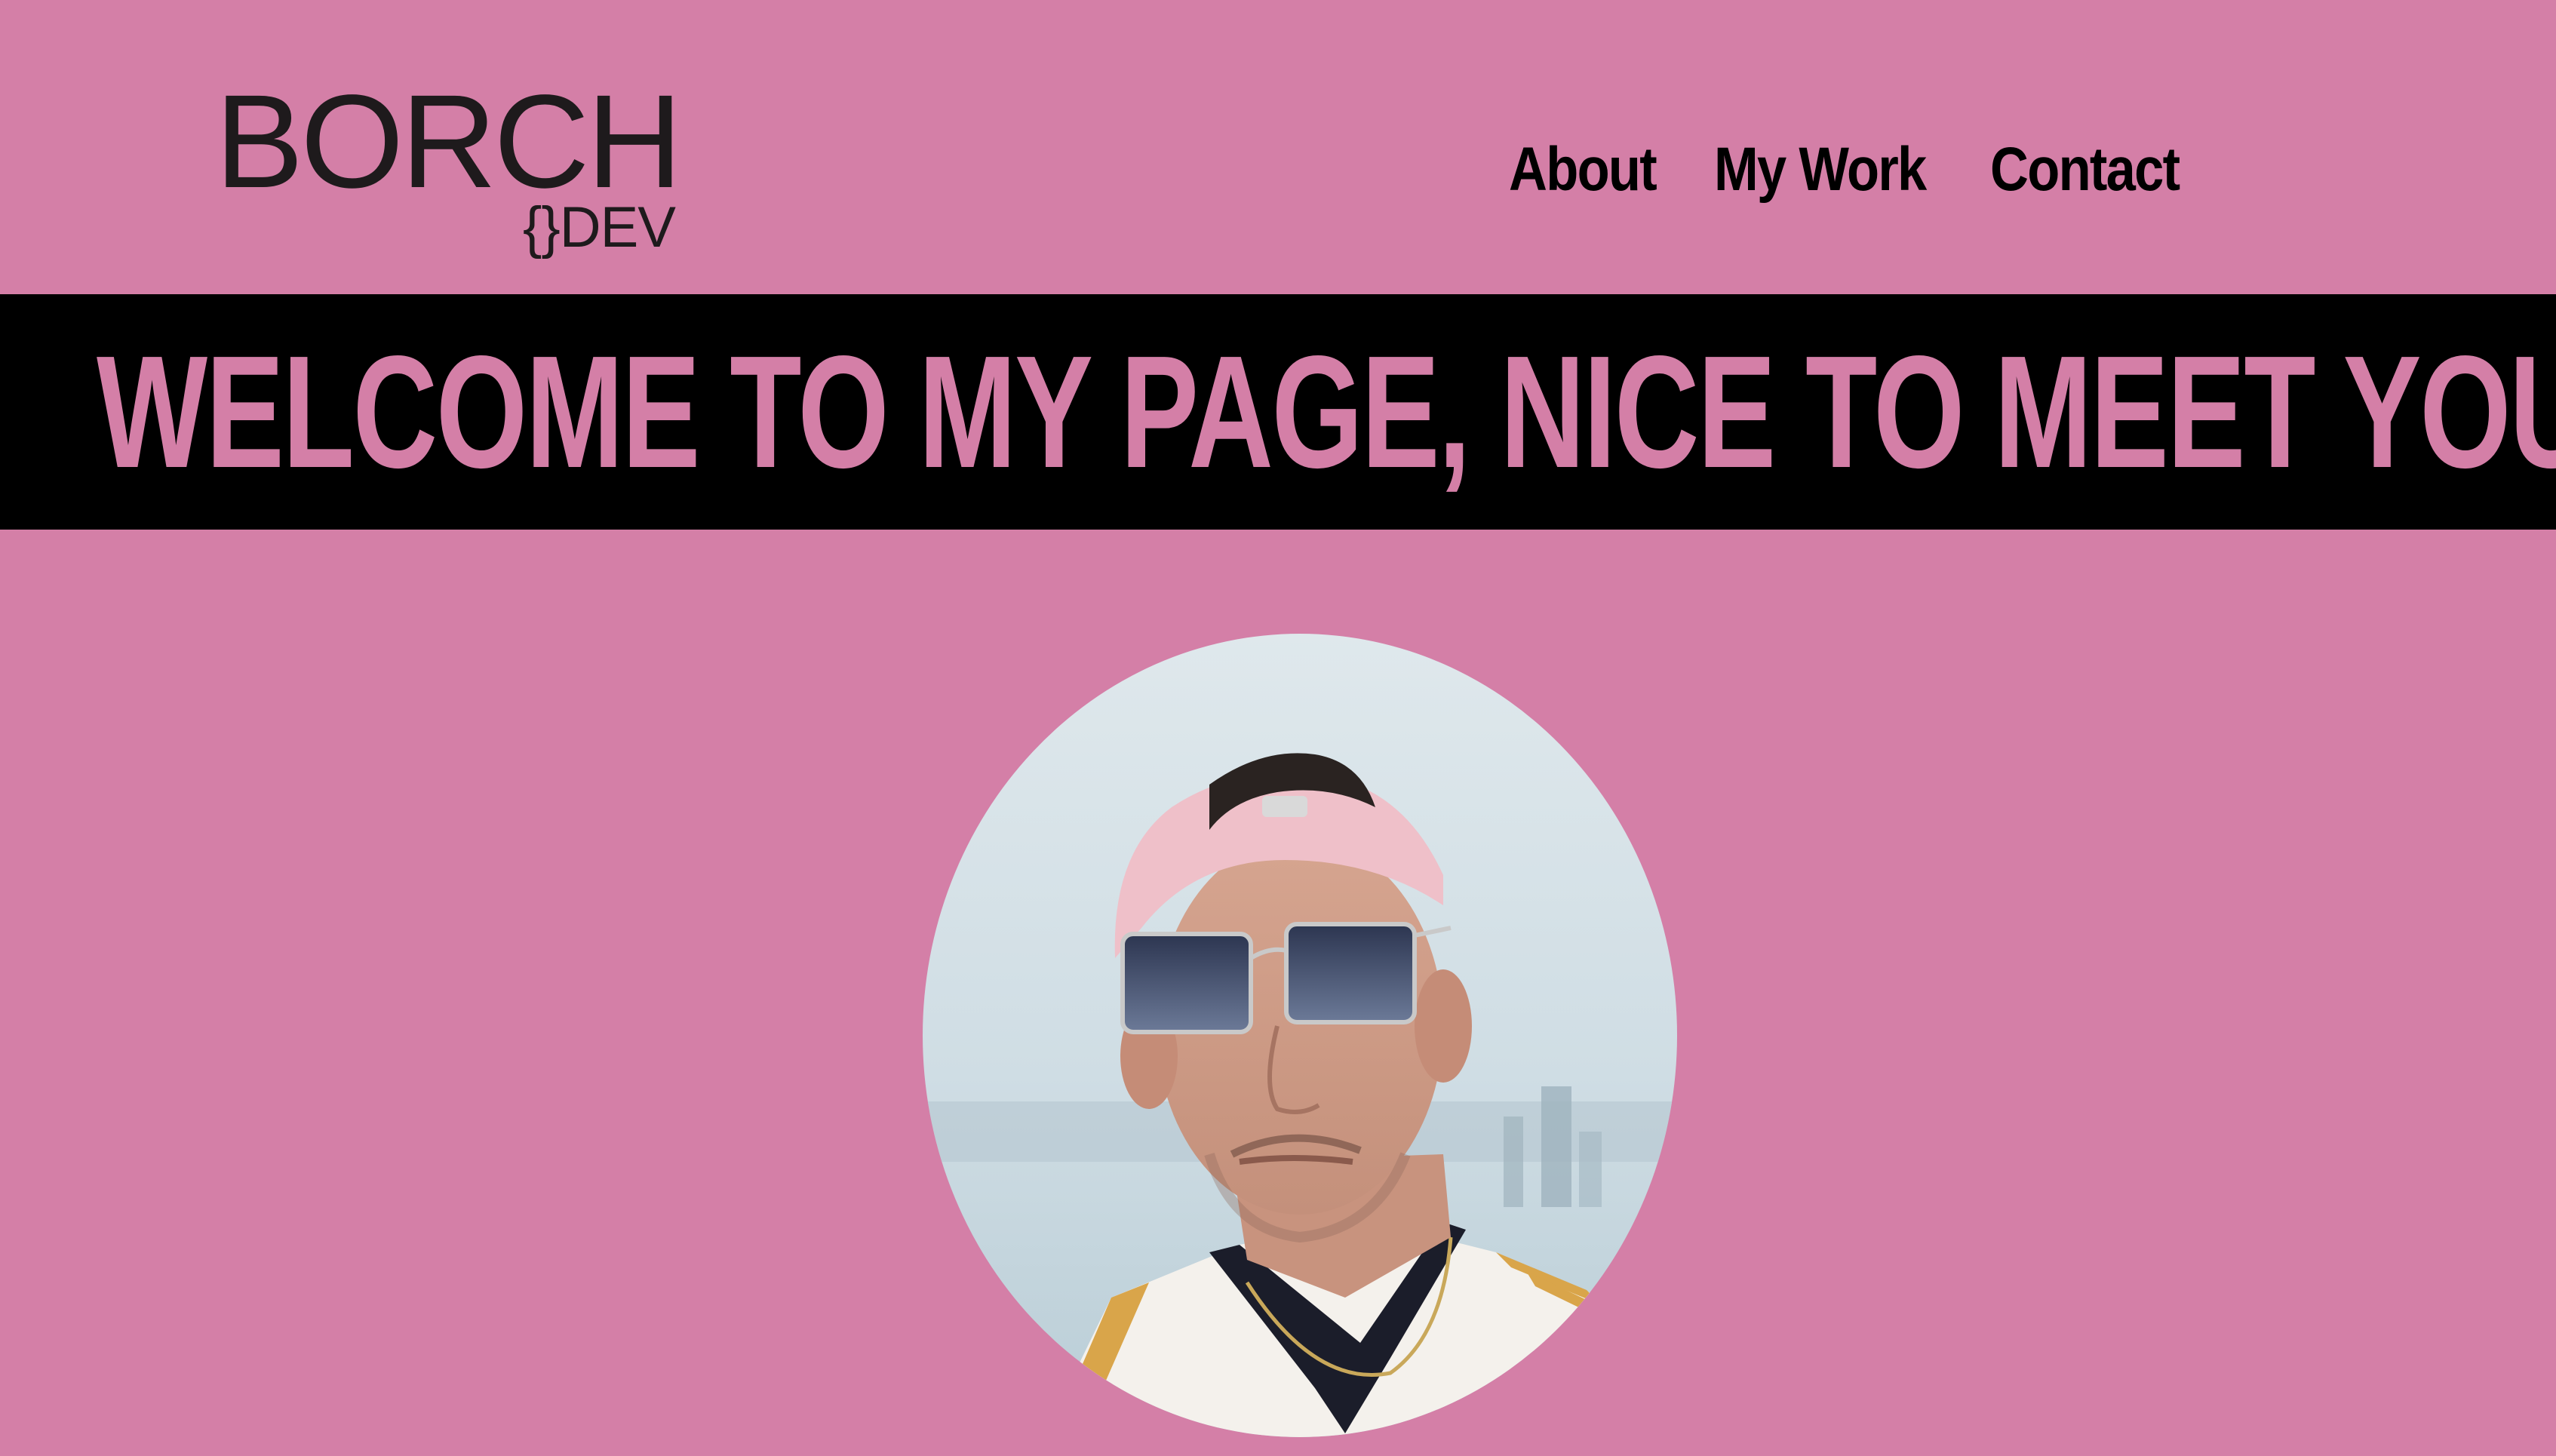 This screenshot has height=1456, width=2556. I want to click on logo-wordmark: BORCH, so click(449, 142).